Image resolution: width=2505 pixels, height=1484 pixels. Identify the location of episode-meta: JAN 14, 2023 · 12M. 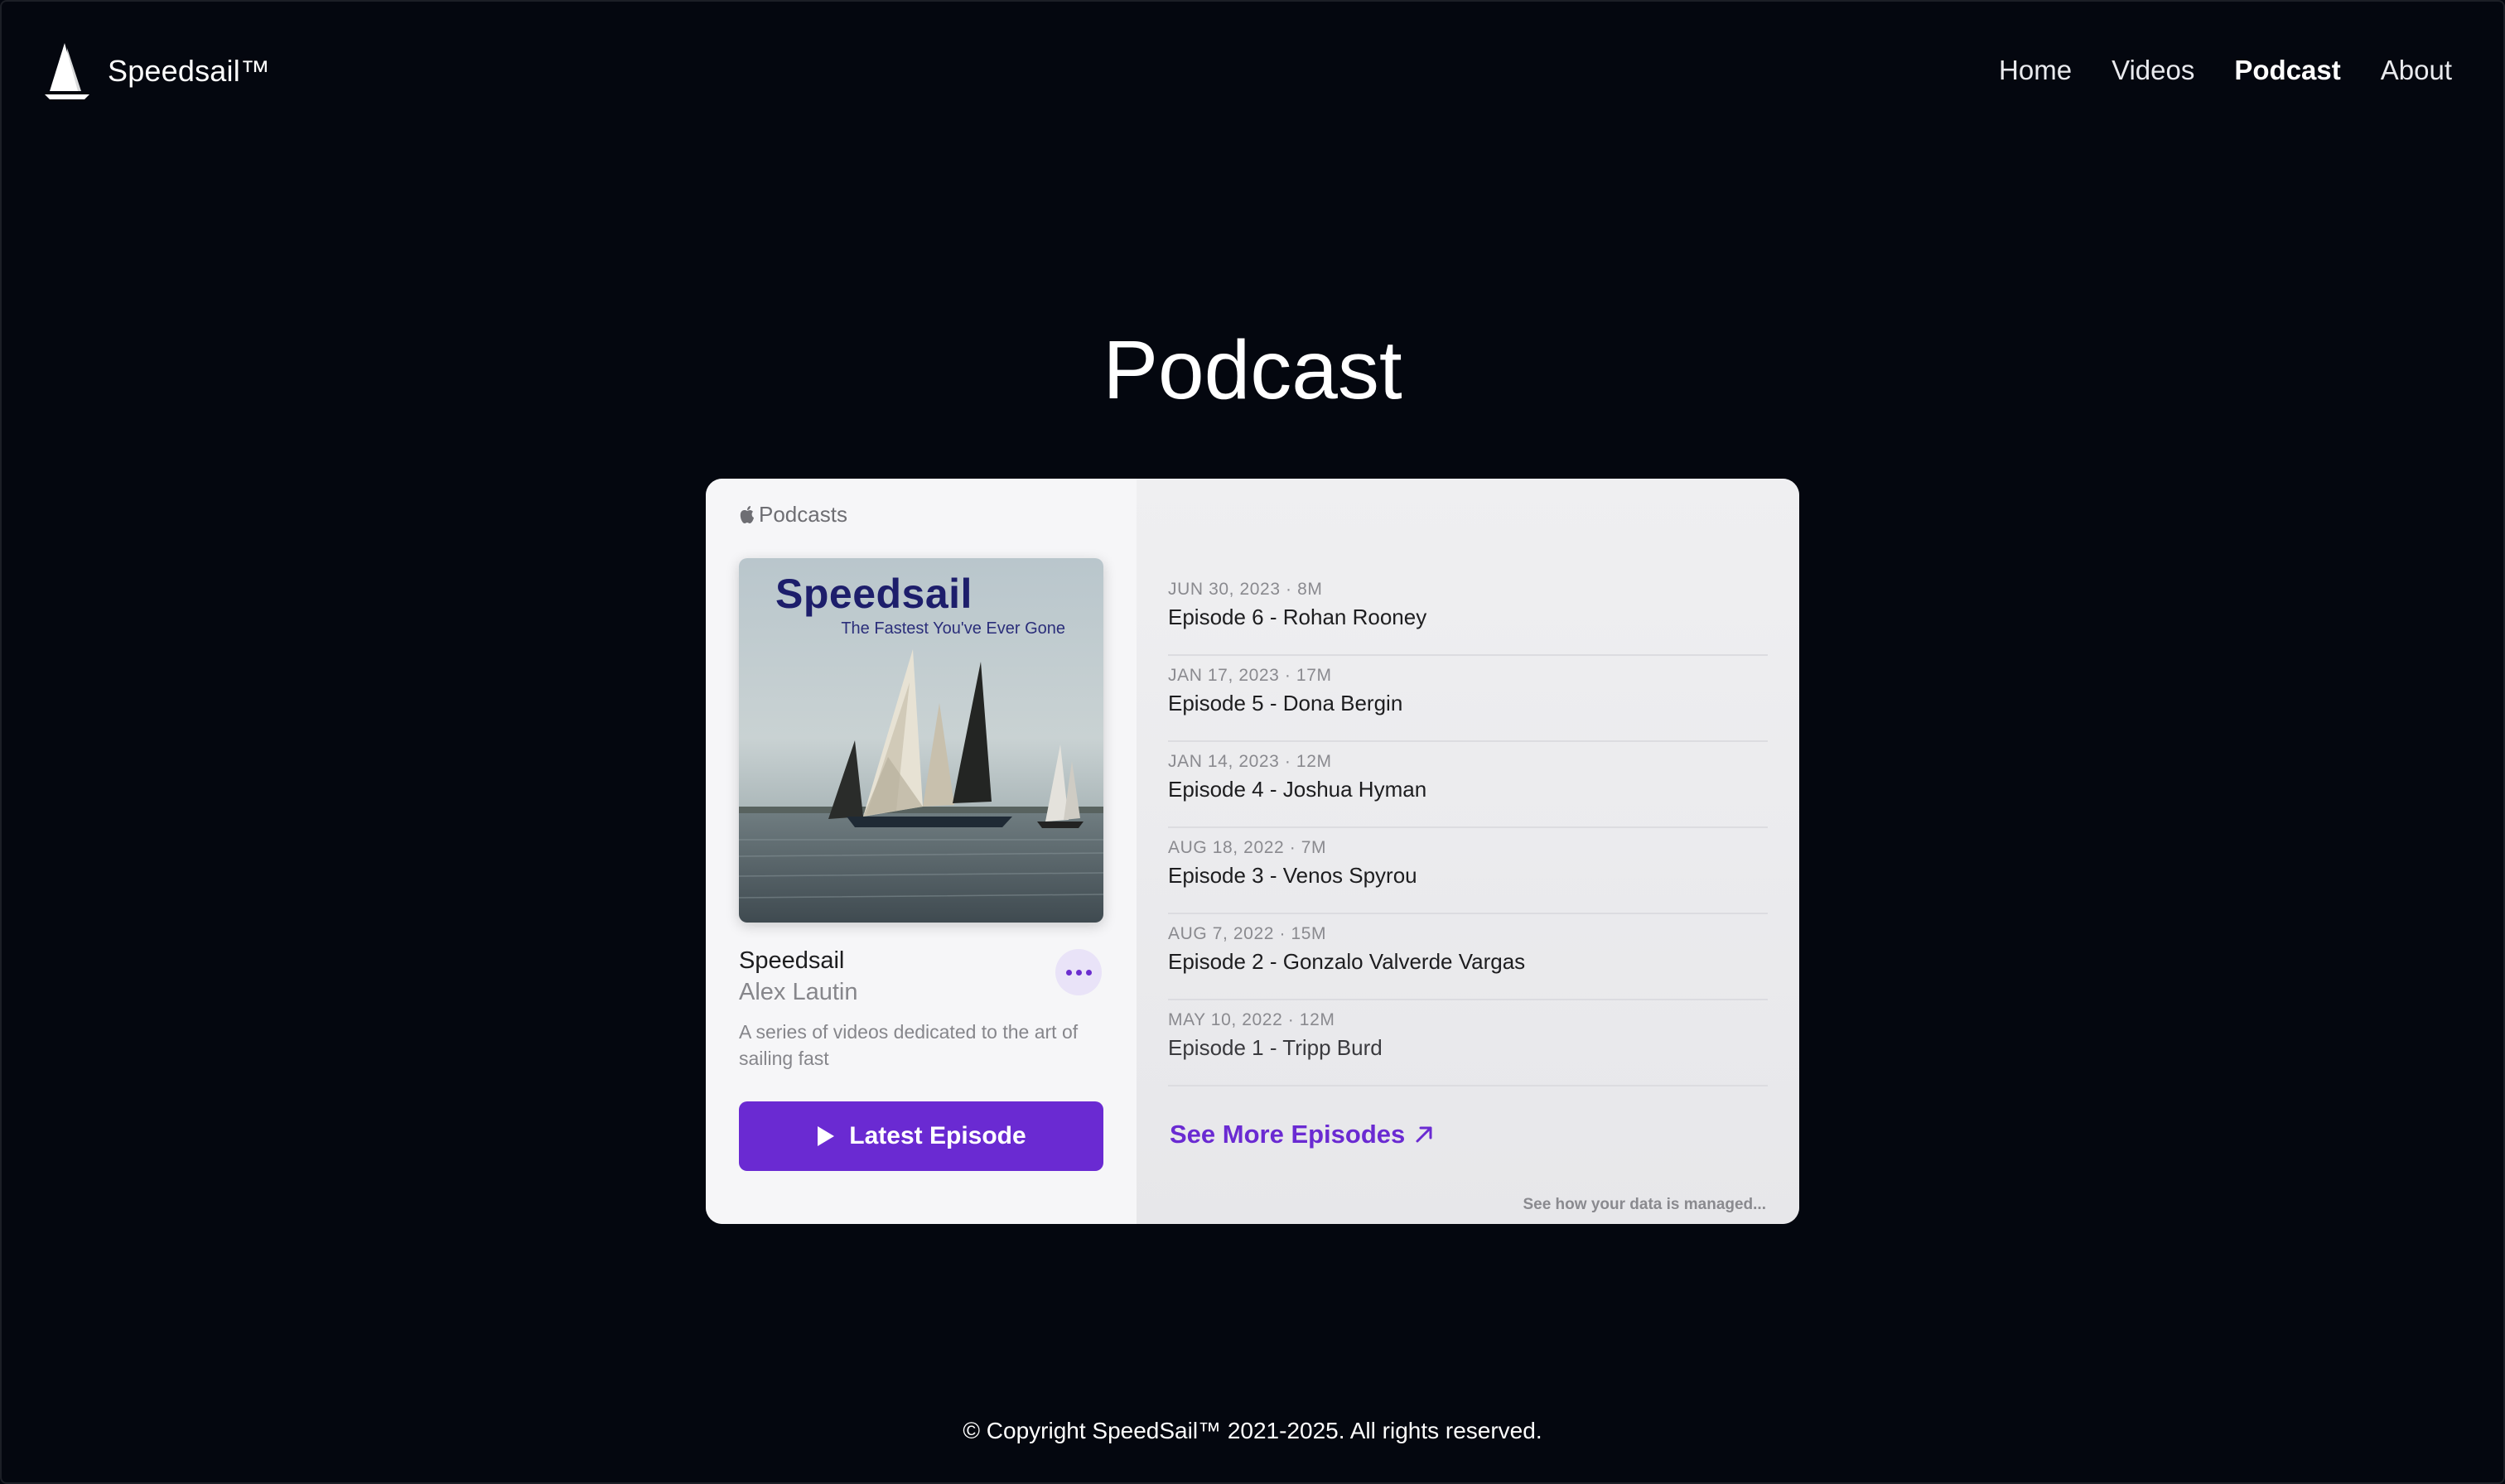
(1250, 761).